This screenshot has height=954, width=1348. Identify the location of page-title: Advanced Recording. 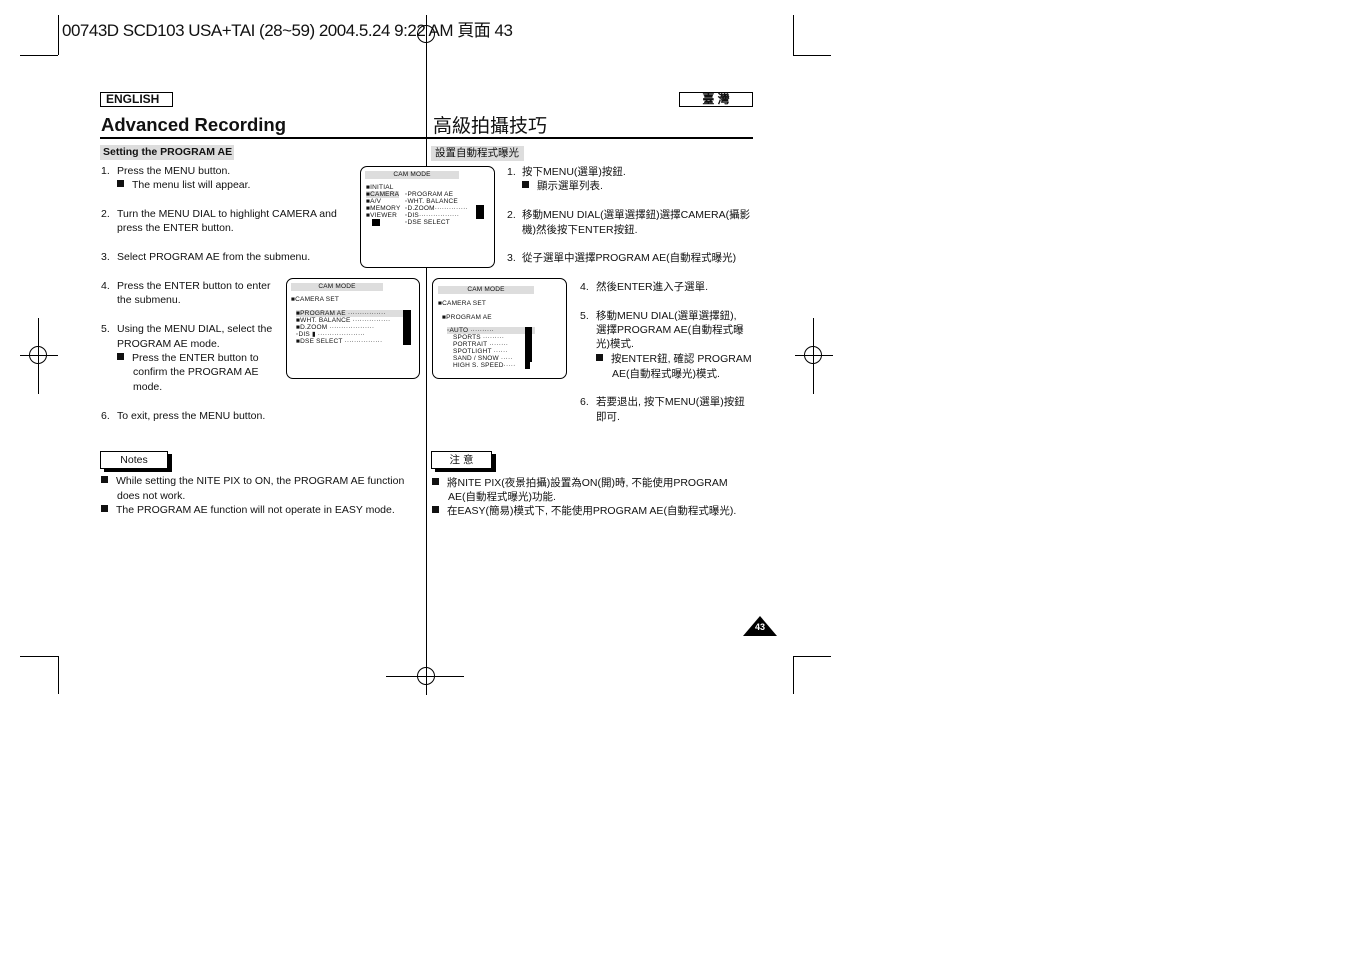
(194, 124).